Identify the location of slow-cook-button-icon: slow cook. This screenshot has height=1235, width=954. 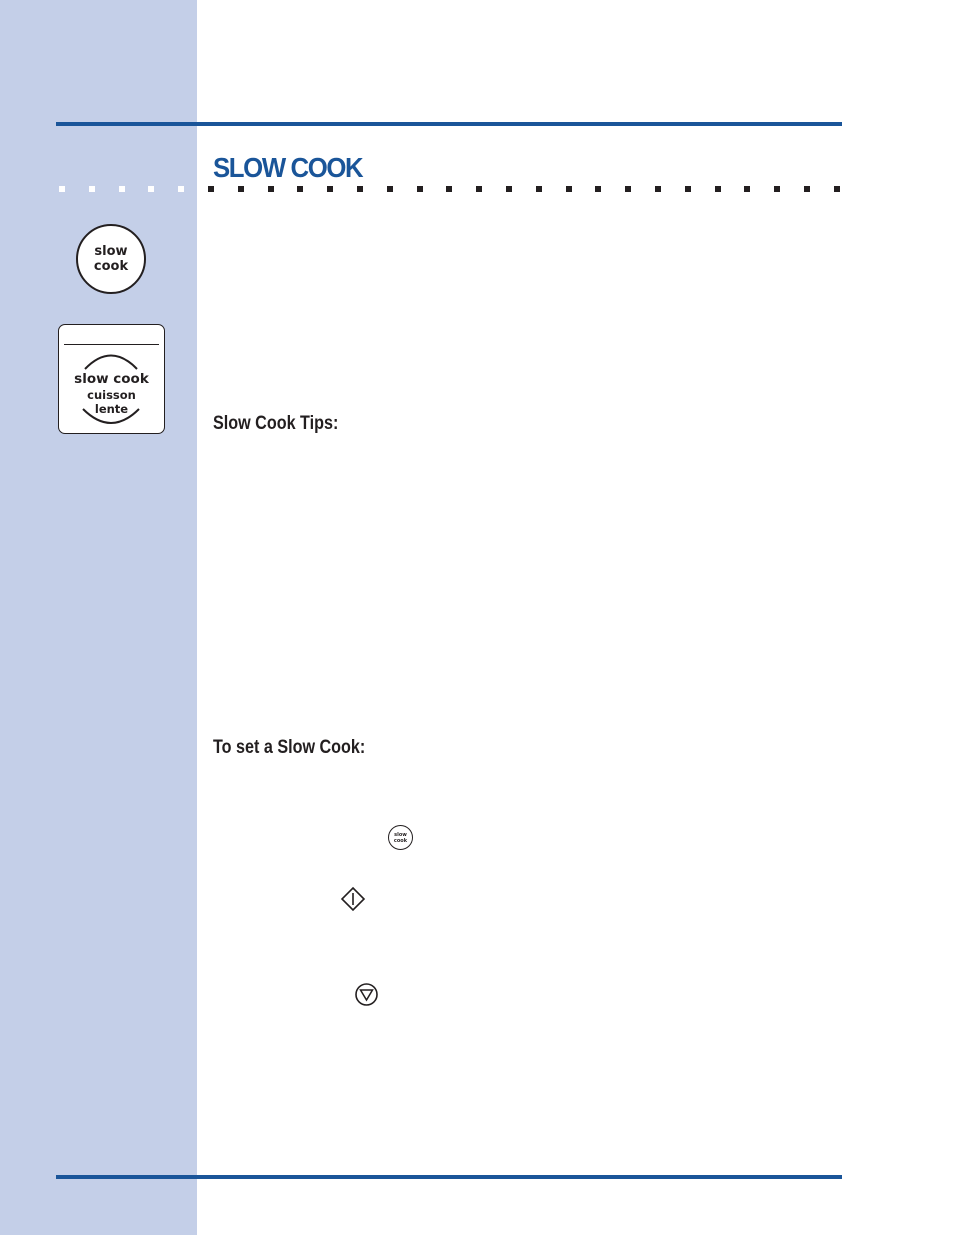
(111, 259).